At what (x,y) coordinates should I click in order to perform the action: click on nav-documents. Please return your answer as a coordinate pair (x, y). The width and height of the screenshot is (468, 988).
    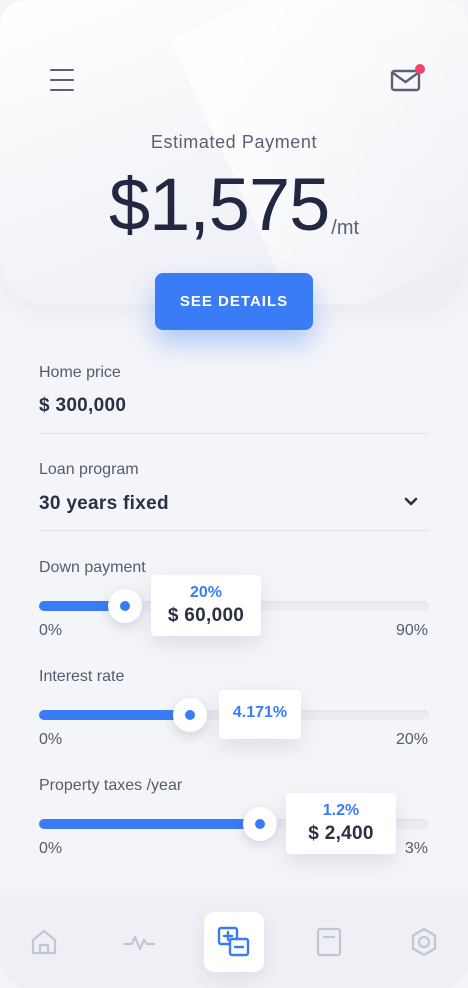
    Looking at the image, I should click on (329, 942).